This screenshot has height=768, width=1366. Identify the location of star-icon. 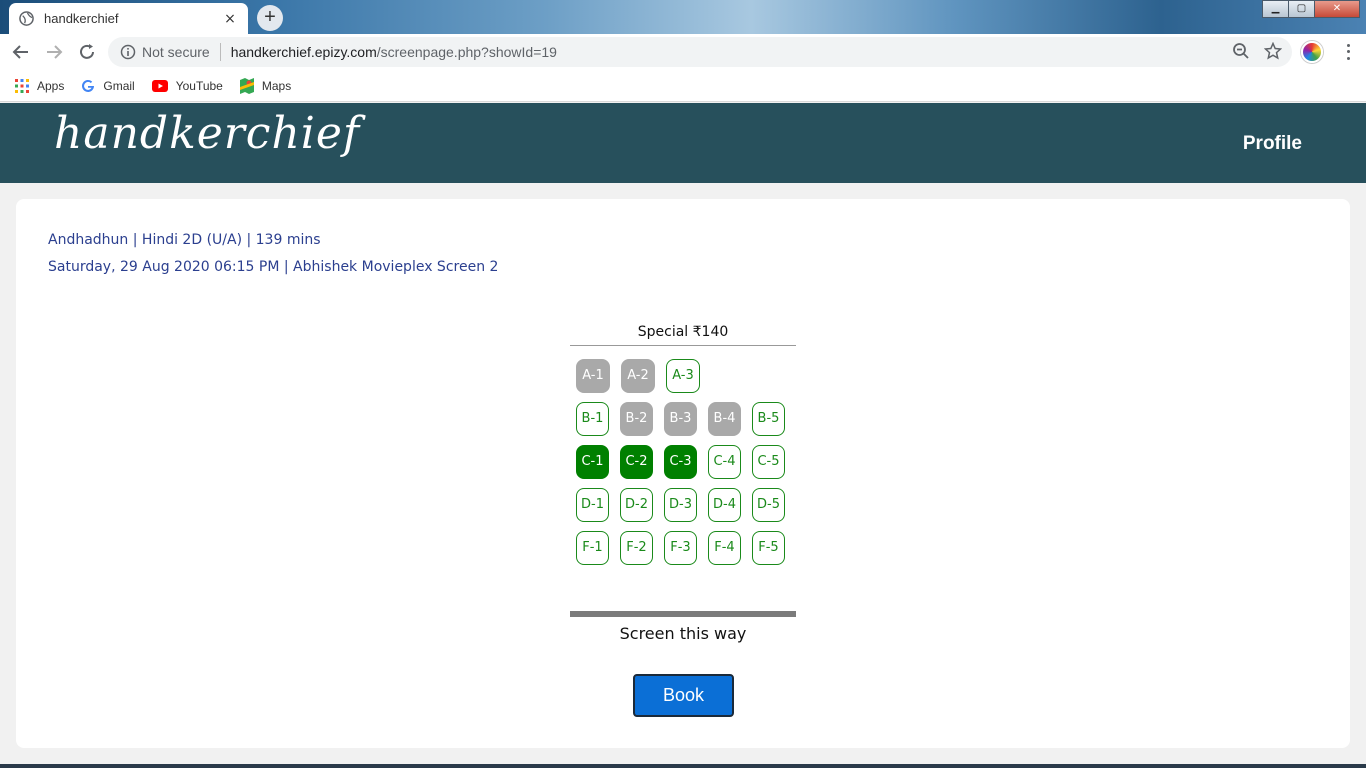
(1273, 51).